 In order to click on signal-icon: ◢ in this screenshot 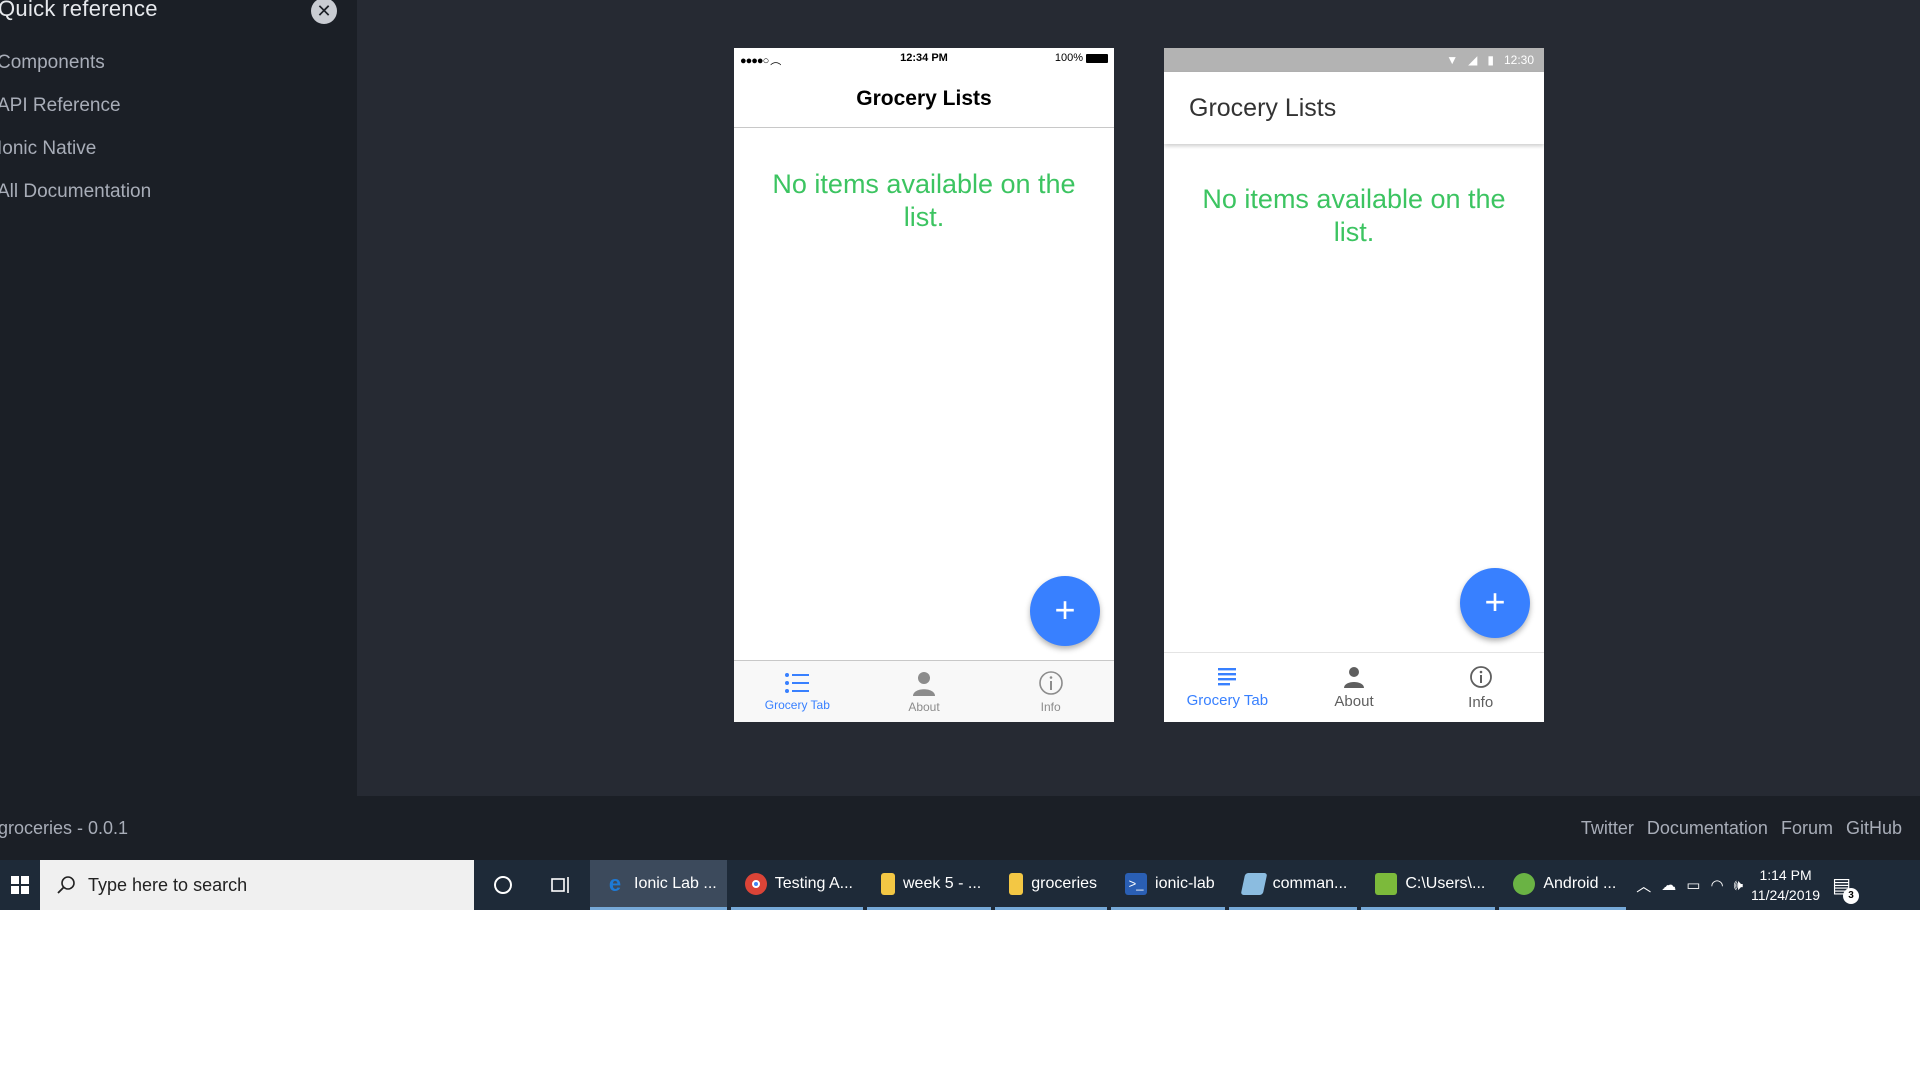, I will do `click(1473, 60)`.